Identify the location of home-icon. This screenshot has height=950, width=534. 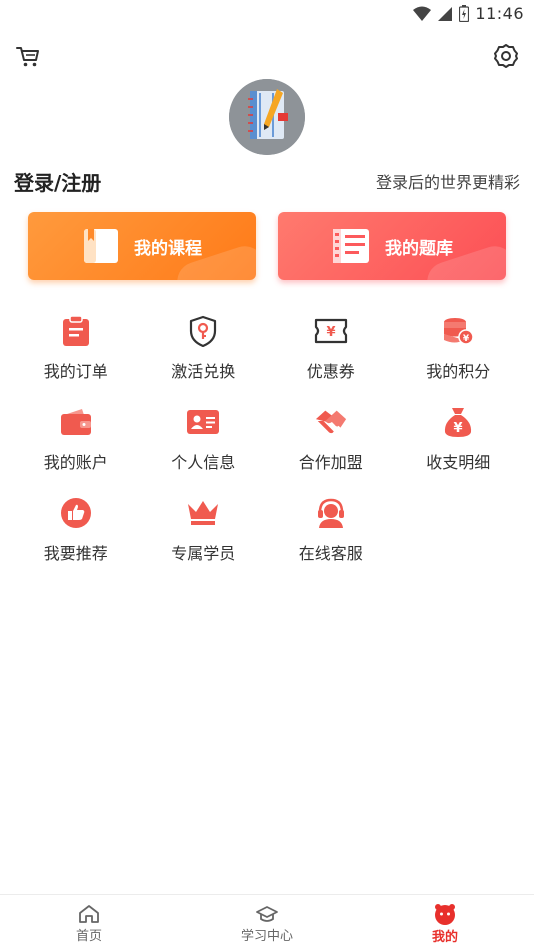
(89, 913).